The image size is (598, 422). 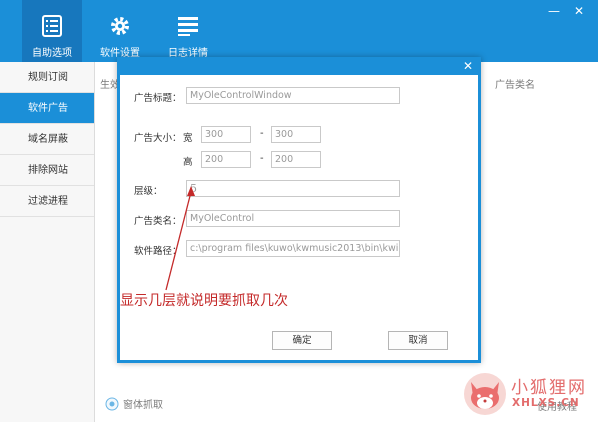 What do you see at coordinates (485, 394) in the screenshot?
I see `fox-logo-icon` at bounding box center [485, 394].